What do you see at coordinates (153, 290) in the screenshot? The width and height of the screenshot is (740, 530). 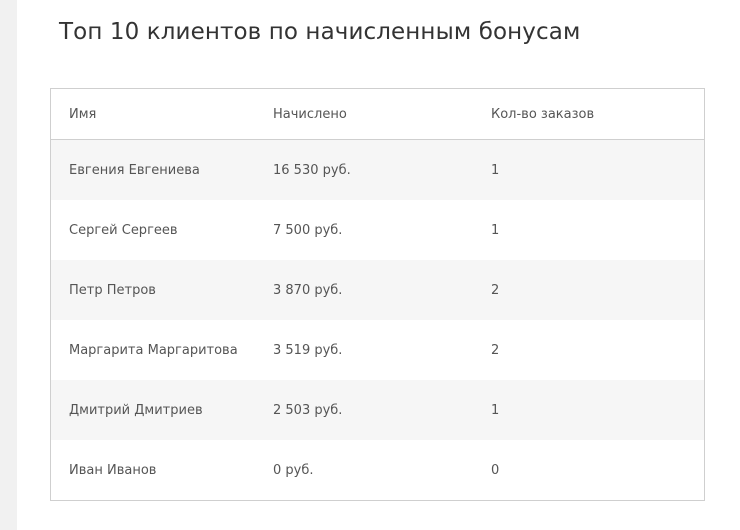 I see `cell-client-name: Петр Петров` at bounding box center [153, 290].